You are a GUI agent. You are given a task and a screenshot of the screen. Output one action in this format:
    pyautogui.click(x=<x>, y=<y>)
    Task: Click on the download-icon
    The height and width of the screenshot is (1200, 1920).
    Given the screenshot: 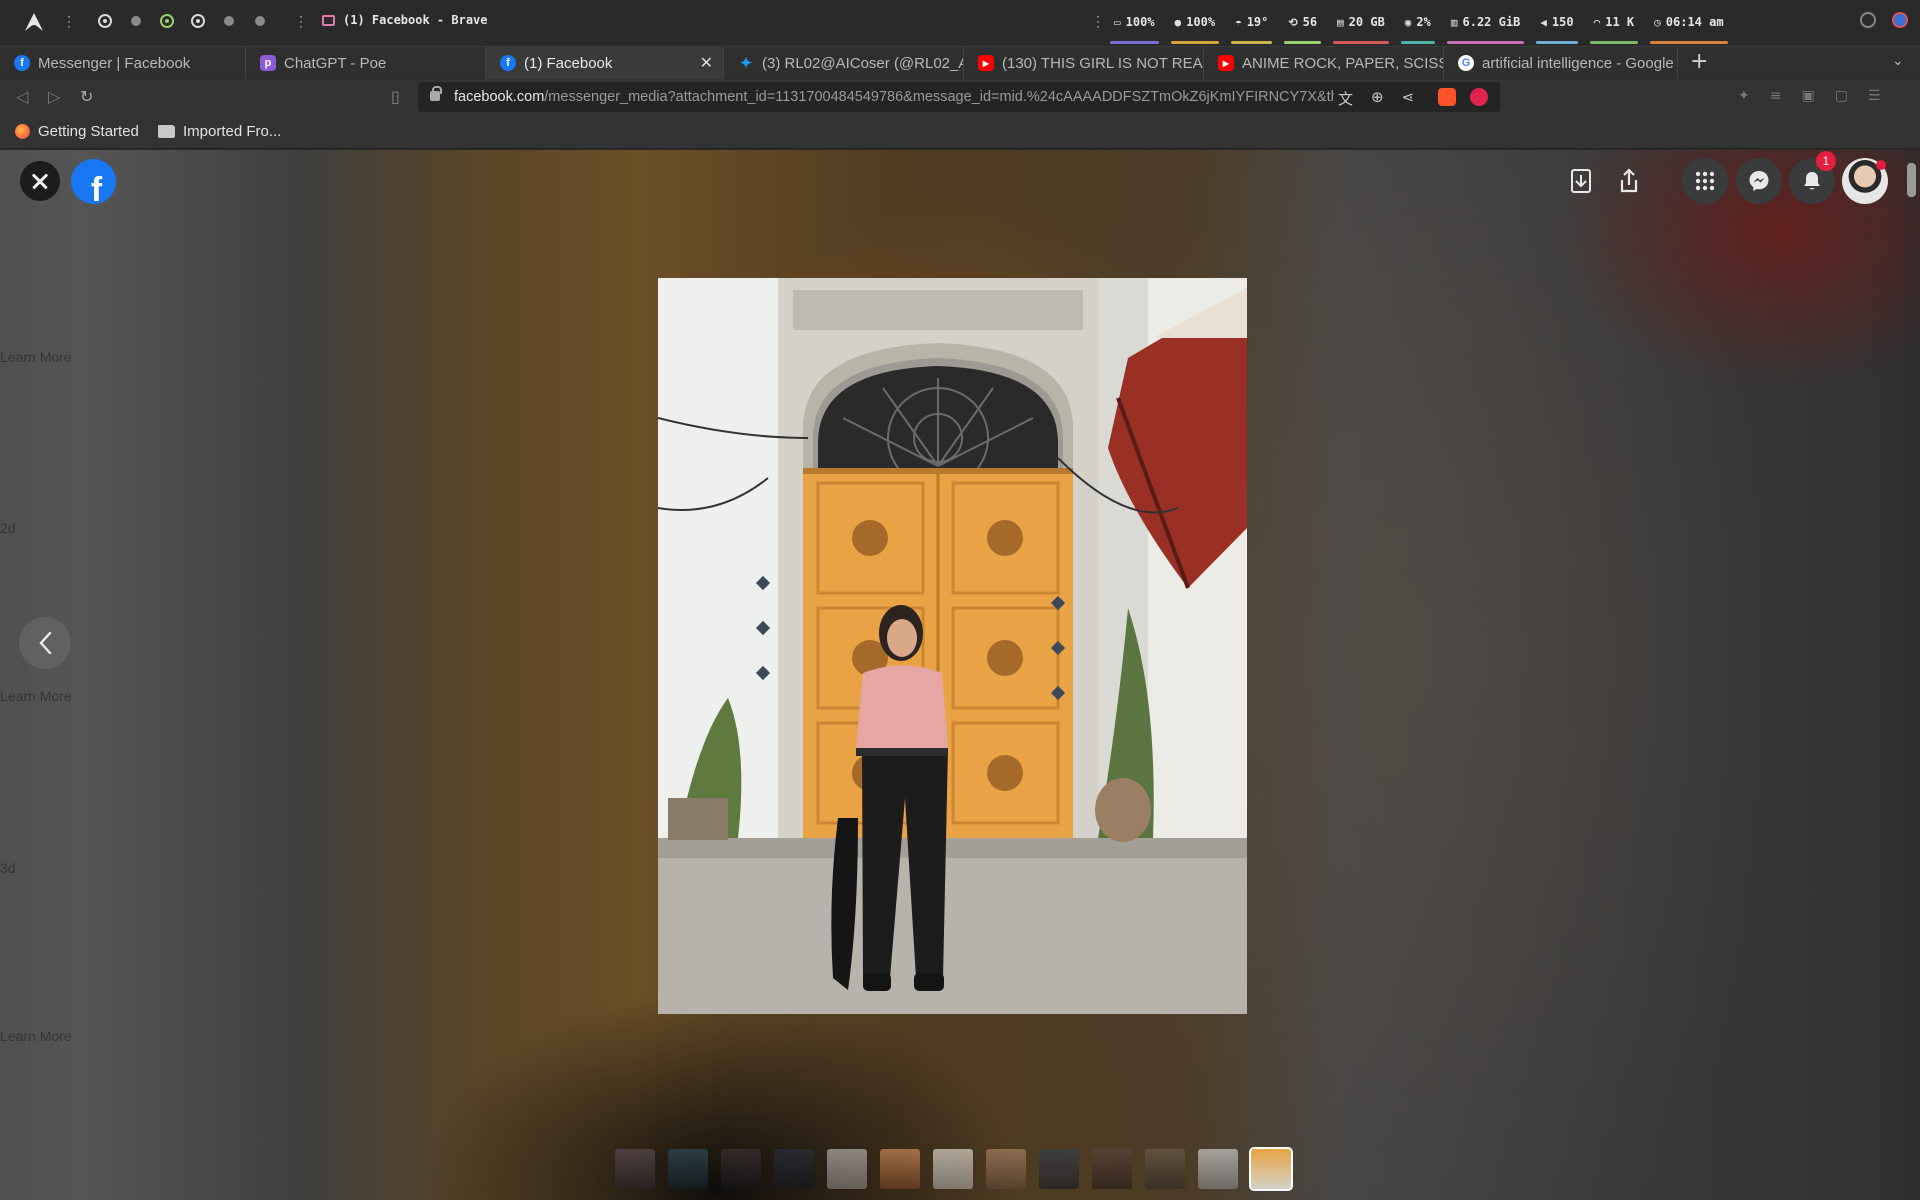 What is the action you would take?
    pyautogui.click(x=1581, y=181)
    